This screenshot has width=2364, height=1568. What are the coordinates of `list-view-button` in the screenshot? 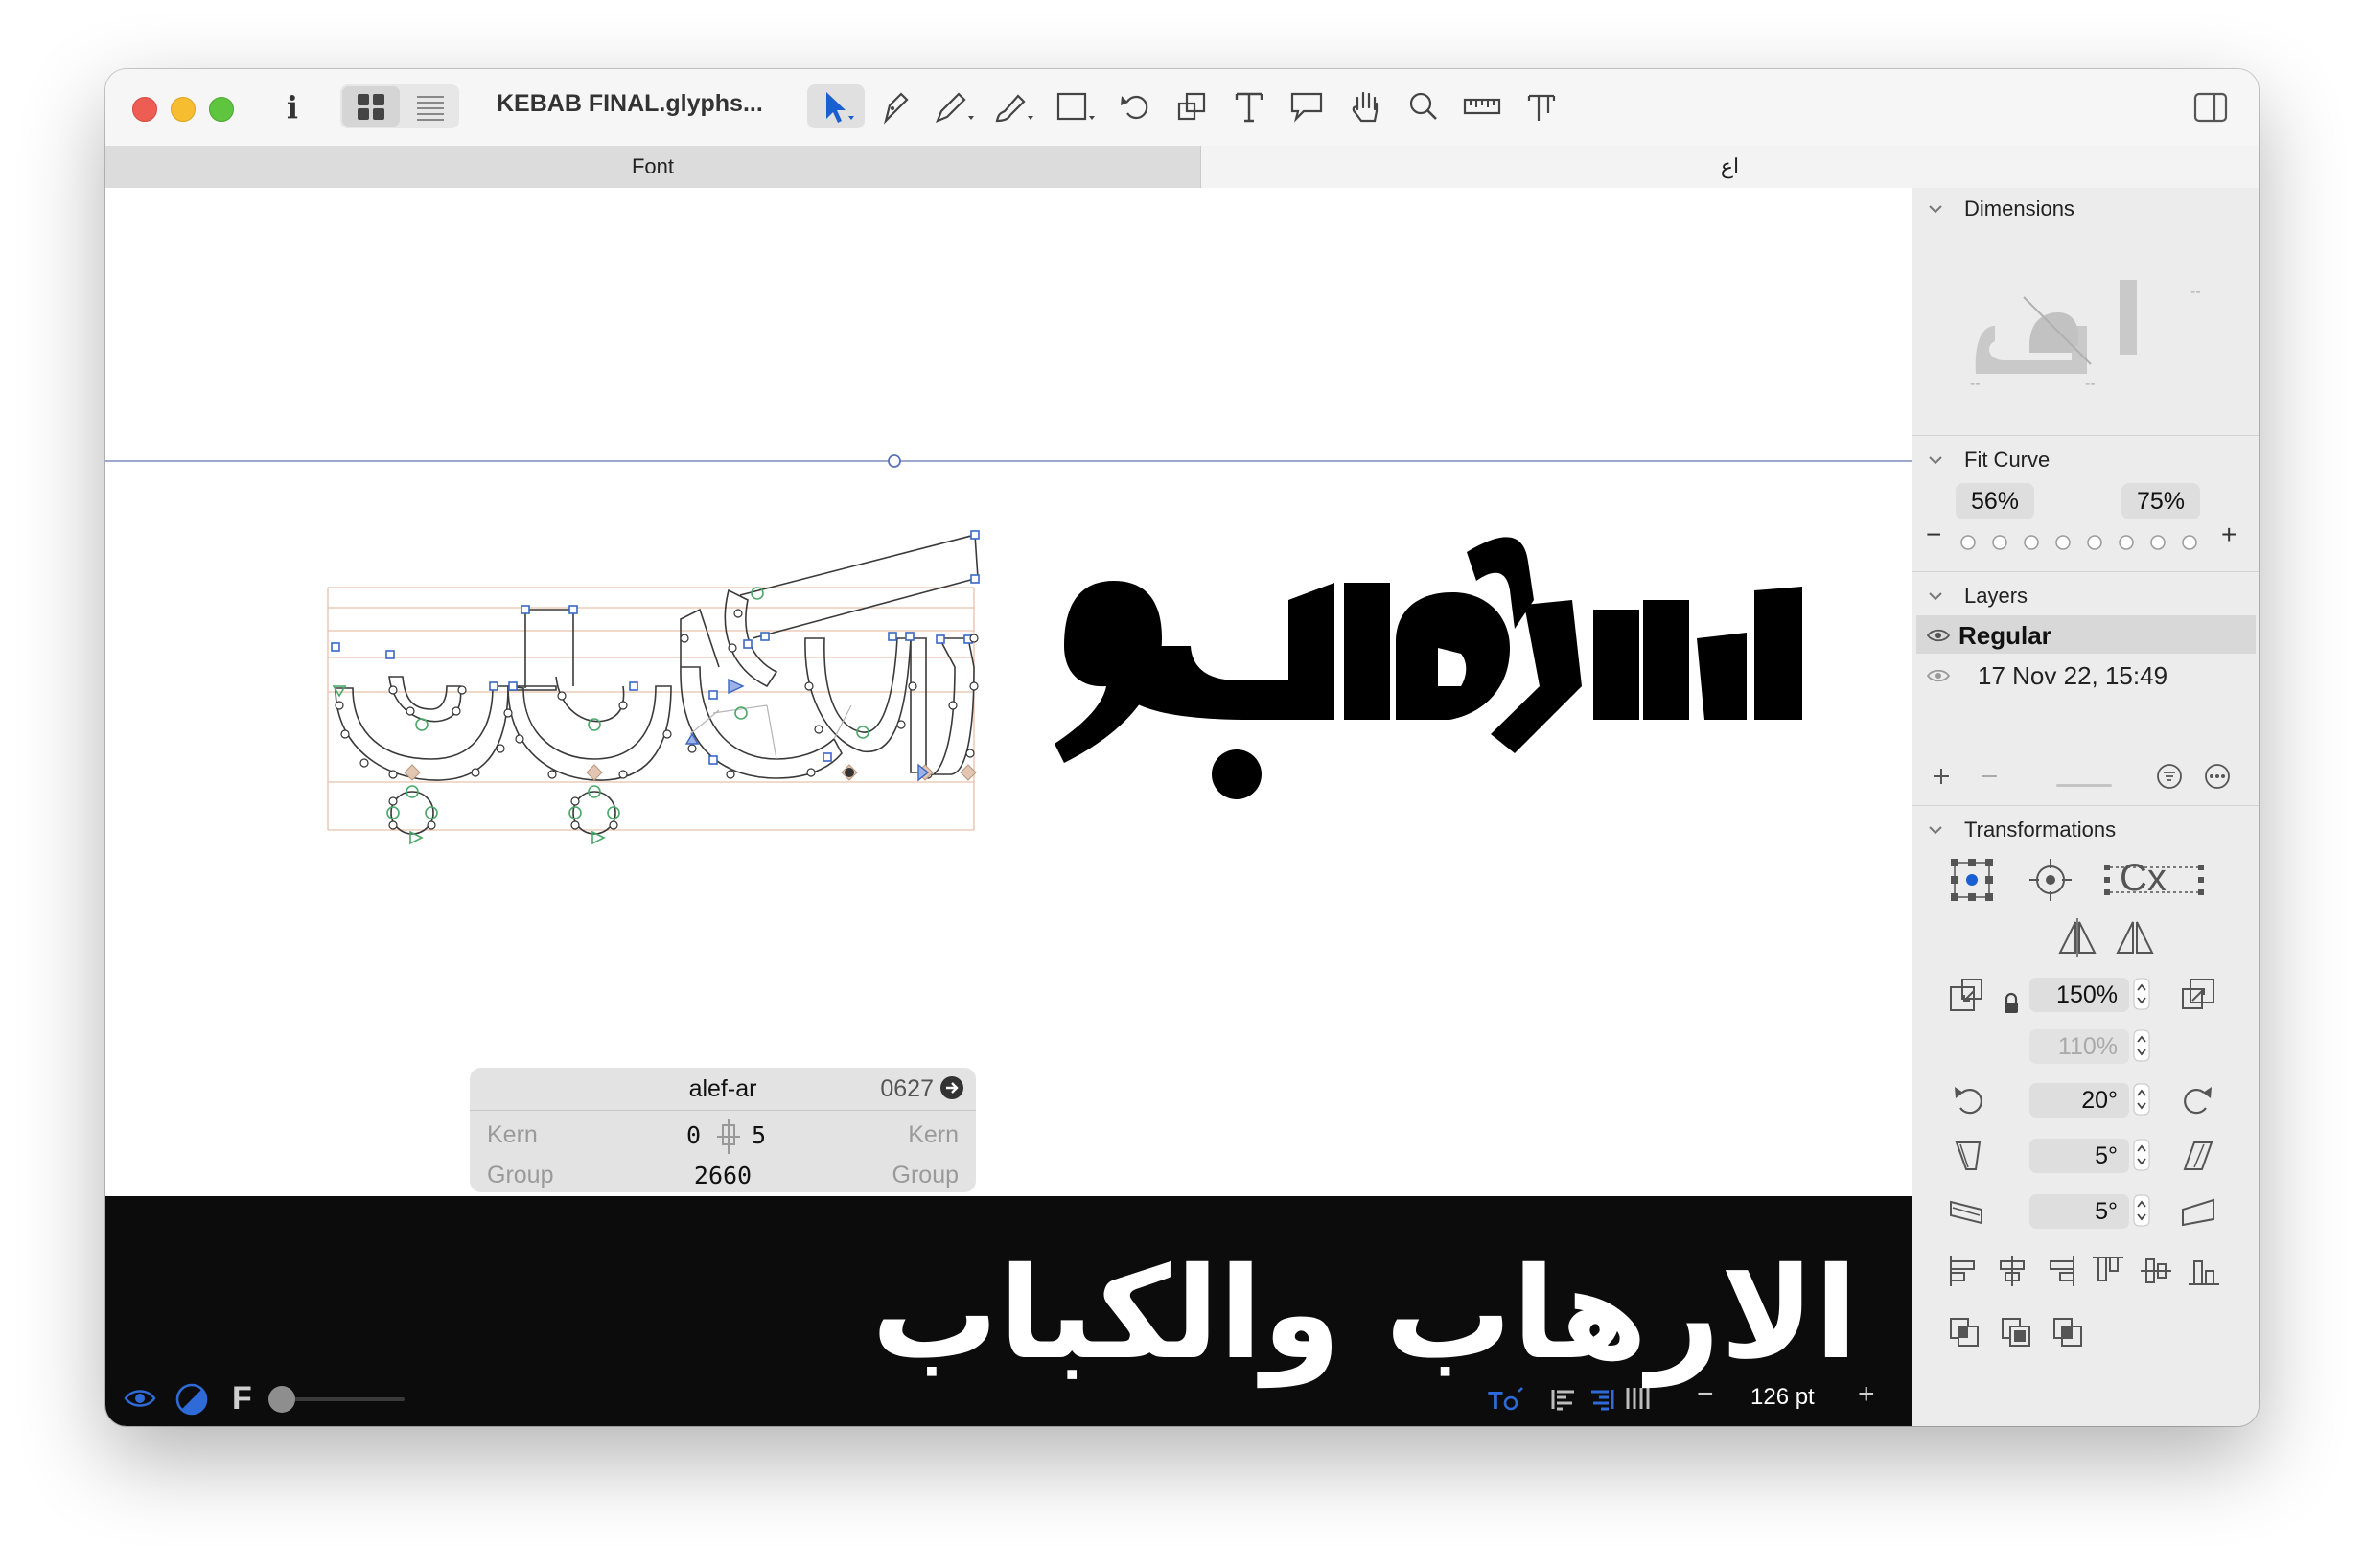 It's located at (429, 106).